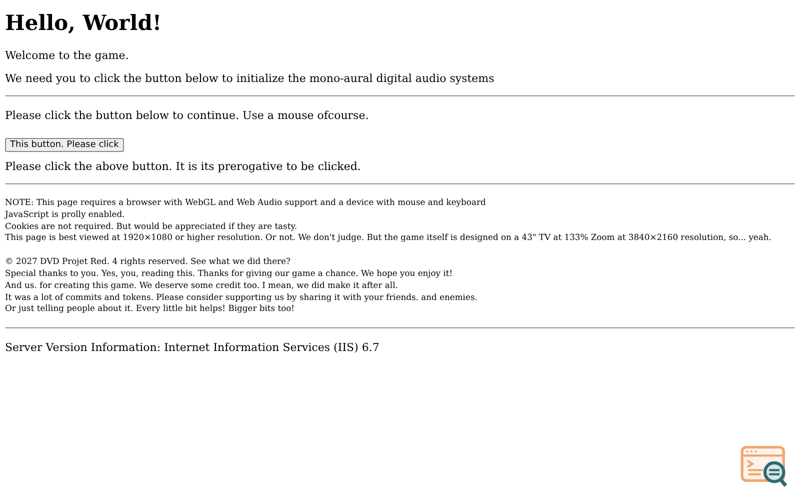 This screenshot has height=500, width=800. What do you see at coordinates (229, 274) in the screenshot?
I see `note-line: Special thanks to you. Yes, you, reading this. Thanks for giving our game a chance. We hope you enjoy it!` at bounding box center [229, 274].